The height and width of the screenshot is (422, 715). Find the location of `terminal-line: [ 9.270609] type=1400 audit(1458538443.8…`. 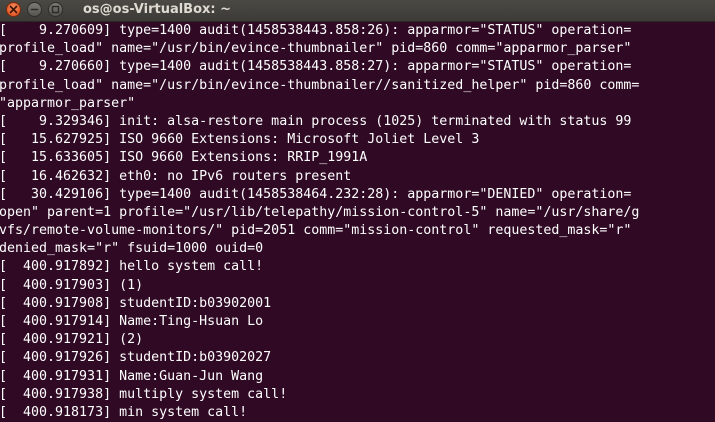

terminal-line: [ 9.270609] type=1400 audit(1458538443.8… is located at coordinates (316, 30).